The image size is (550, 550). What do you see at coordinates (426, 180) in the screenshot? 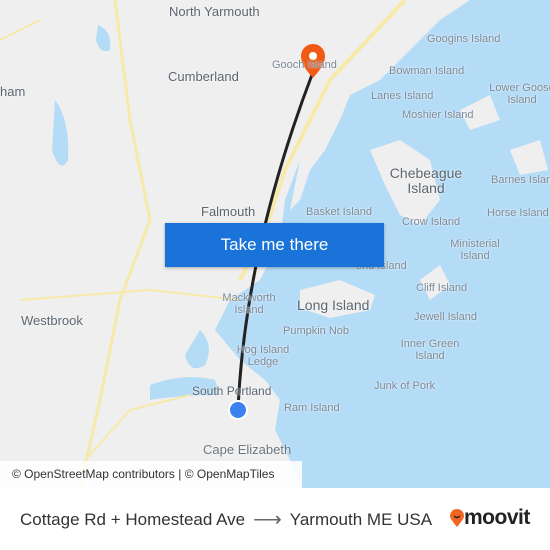
I see `label-chebeague-island: Chebeague Island` at bounding box center [426, 180].